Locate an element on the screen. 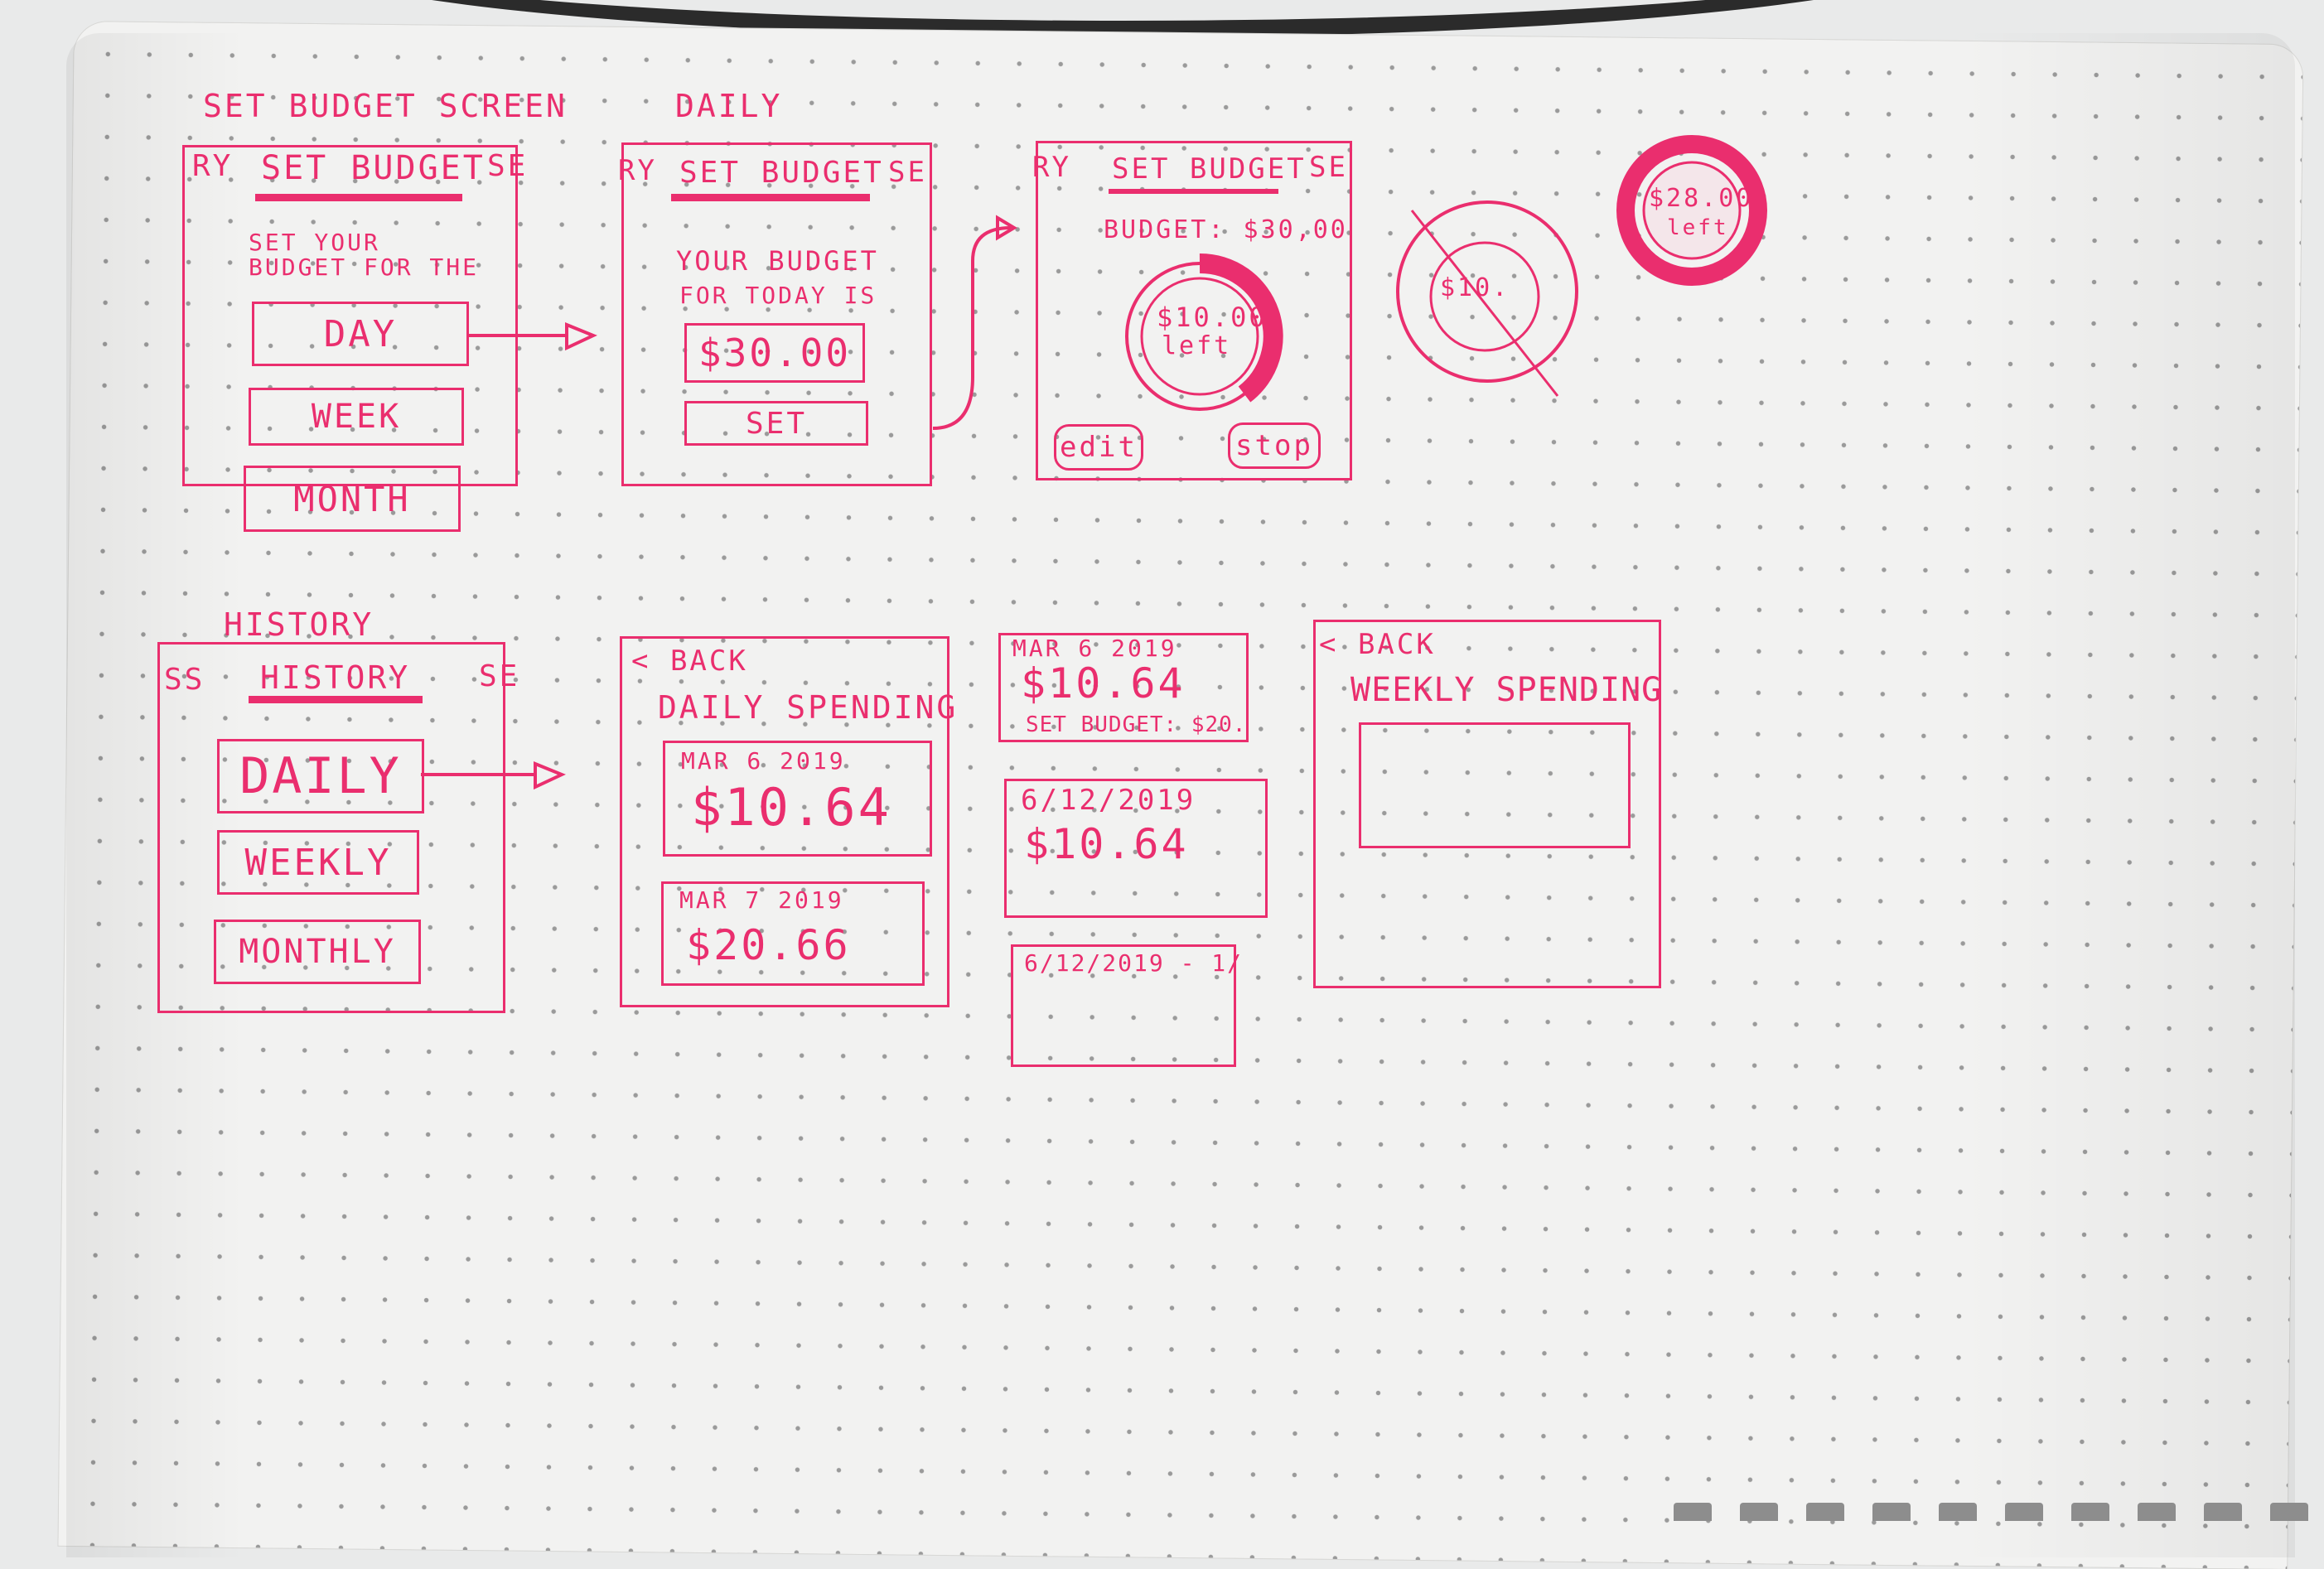 The image size is (2324, 1569). amount-field: $30.00 is located at coordinates (774, 353).